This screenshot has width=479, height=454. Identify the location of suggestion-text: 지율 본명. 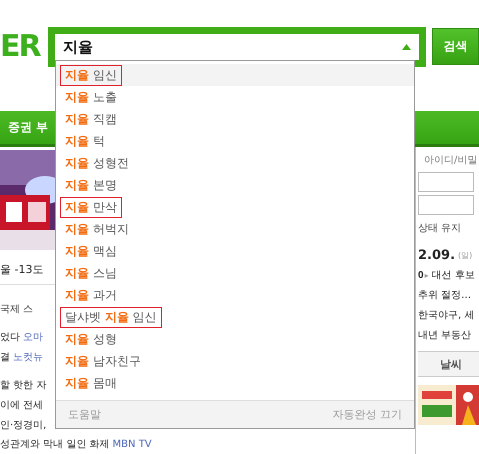
(91, 185).